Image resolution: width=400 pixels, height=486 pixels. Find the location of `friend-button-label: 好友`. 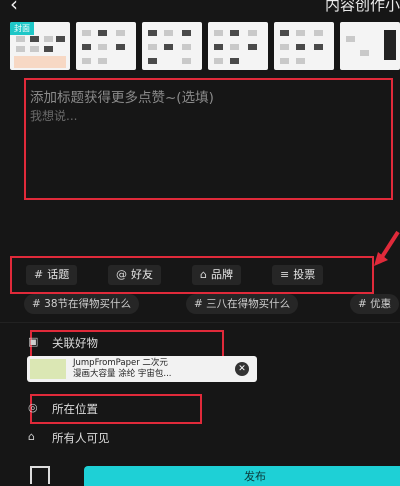

friend-button-label: 好友 is located at coordinates (142, 274).